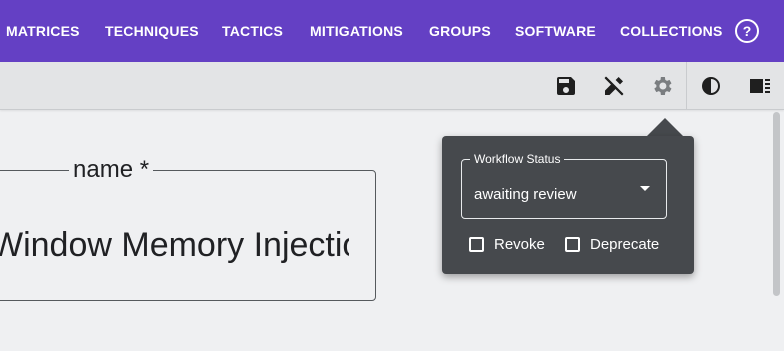  I want to click on revoke-label: Revoke, so click(519, 244).